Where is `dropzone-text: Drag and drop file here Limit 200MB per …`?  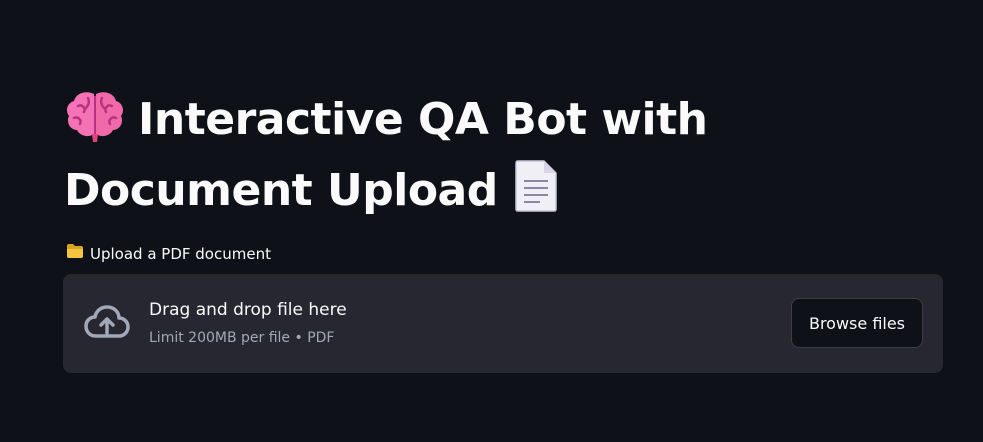 dropzone-text: Drag and drop file here Limit 200MB per … is located at coordinates (248, 322).